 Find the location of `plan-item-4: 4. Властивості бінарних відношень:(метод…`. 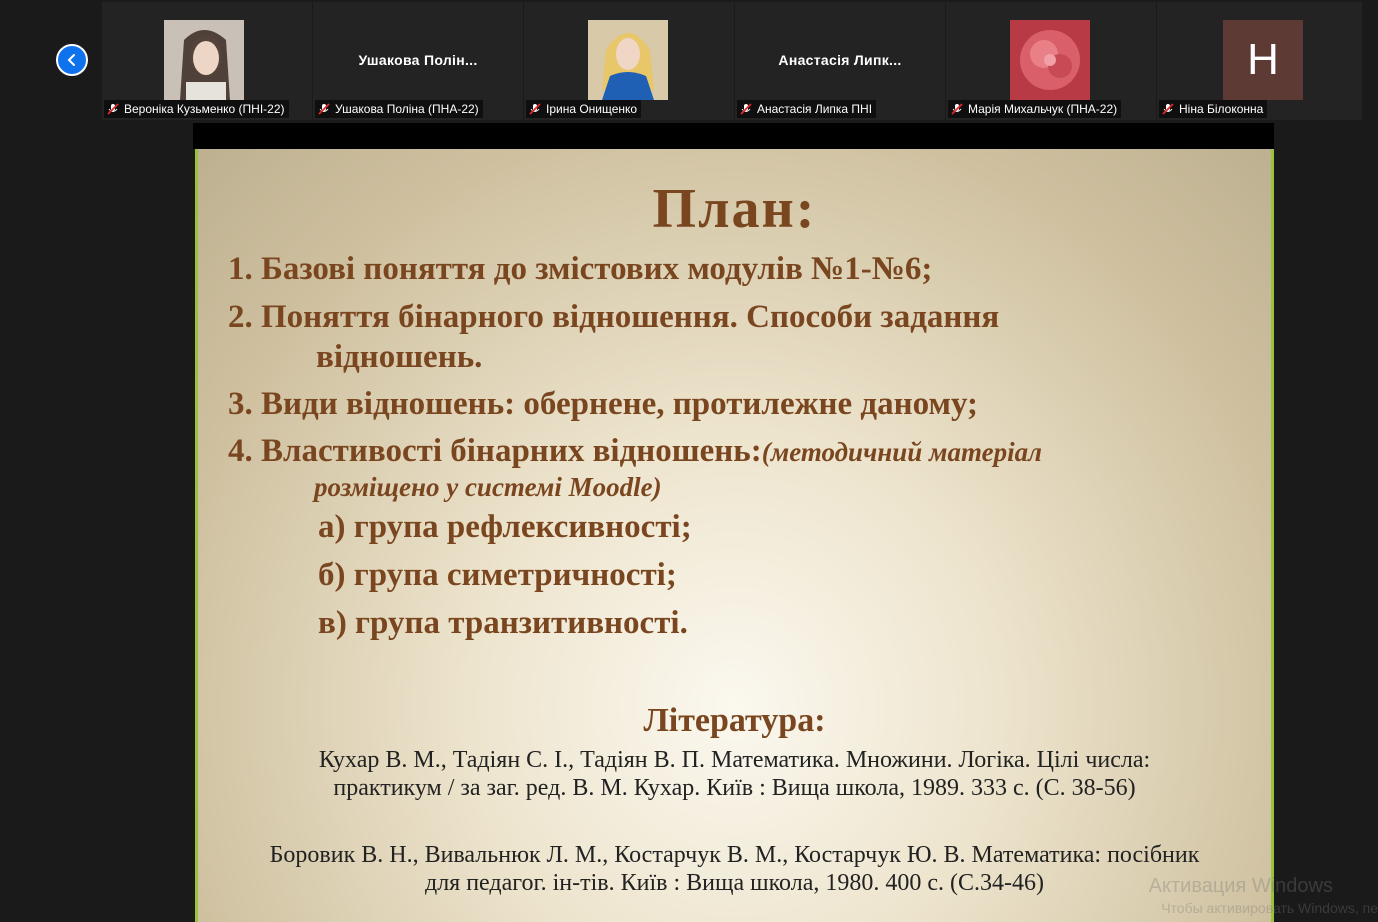

plan-item-4: 4. Властивості бінарних відношень:(метод… is located at coordinates (635, 466).